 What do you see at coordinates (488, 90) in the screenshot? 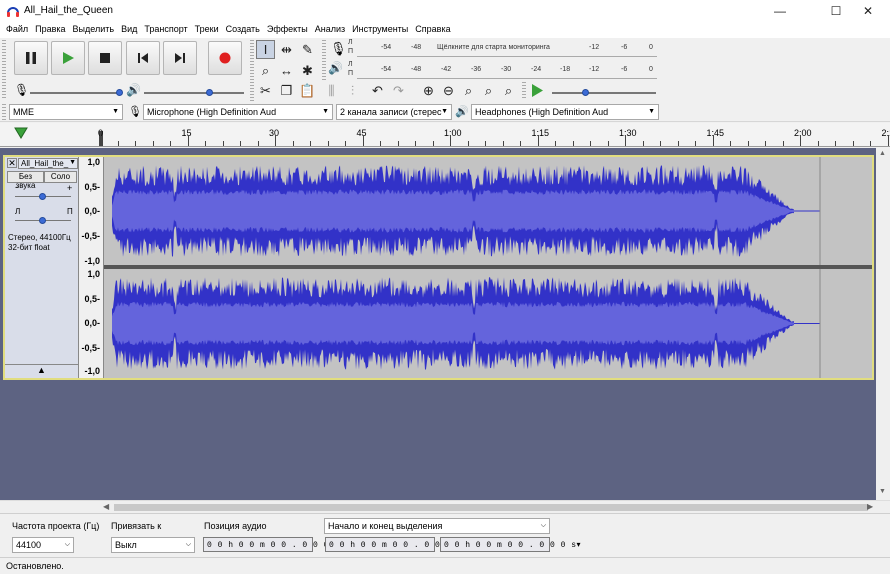
I see `fit-project-icon: ⌕` at bounding box center [488, 90].